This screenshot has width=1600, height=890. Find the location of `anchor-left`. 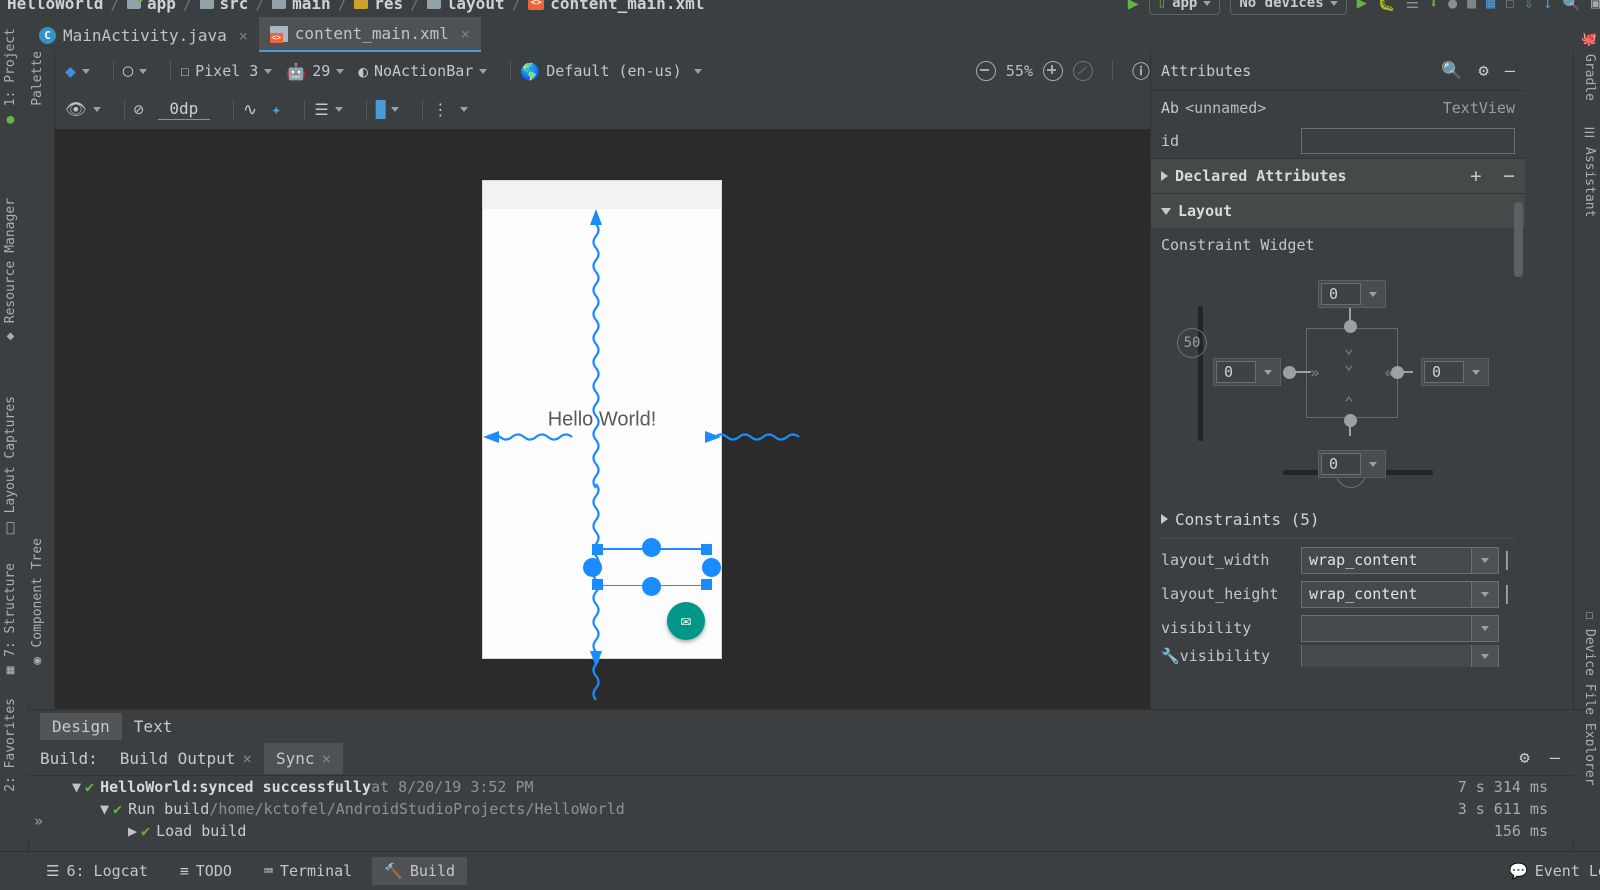

anchor-left is located at coordinates (592, 567).